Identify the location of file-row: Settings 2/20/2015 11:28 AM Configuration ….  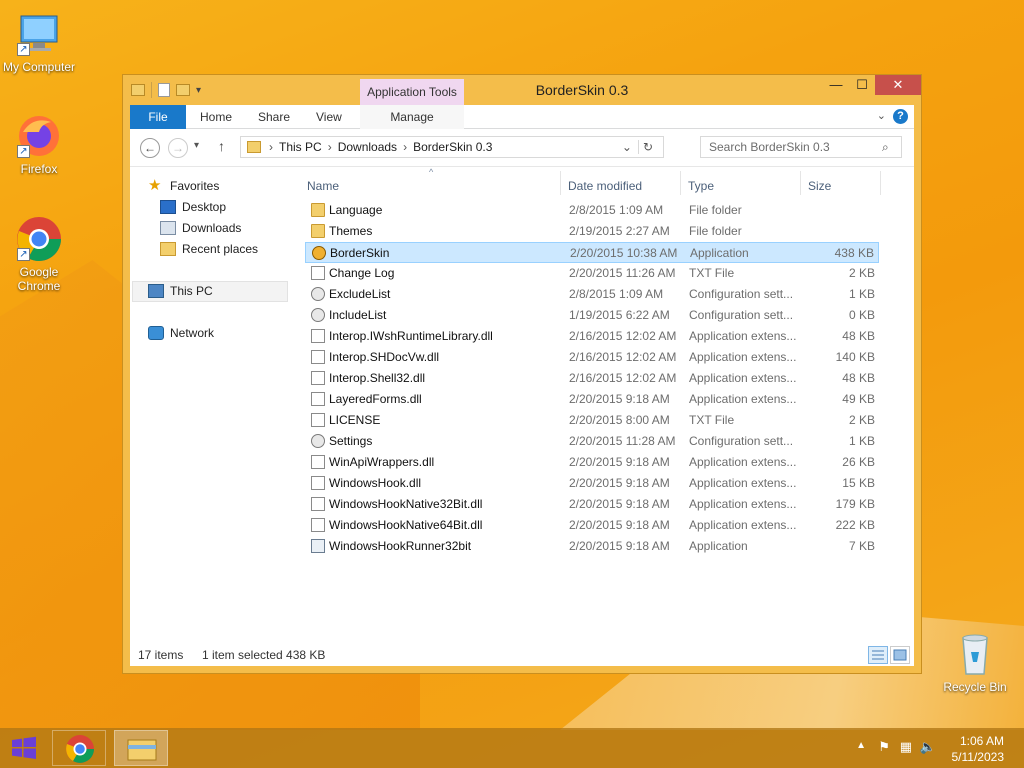
(592, 441).